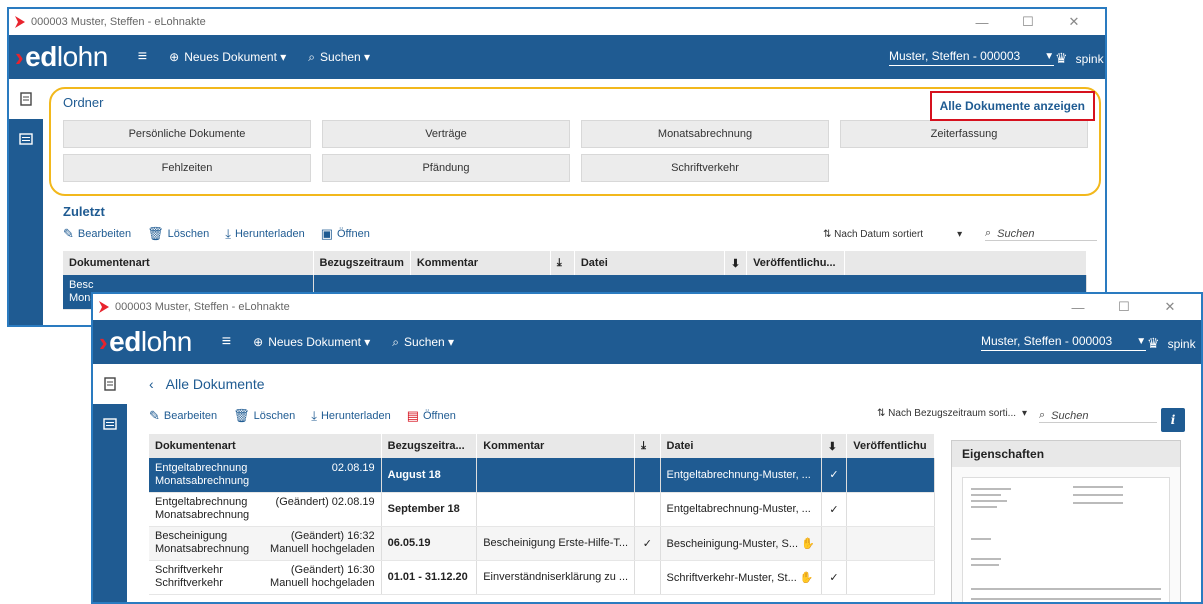 This screenshot has width=1203, height=604. Describe the element at coordinates (446, 168) in the screenshot. I see `folder-button-garnishment: Pfändung` at that location.